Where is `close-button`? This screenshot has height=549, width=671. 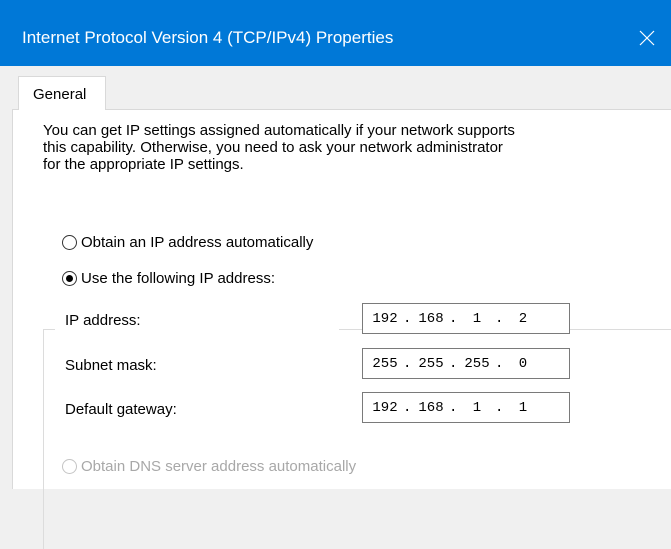 close-button is located at coordinates (647, 38).